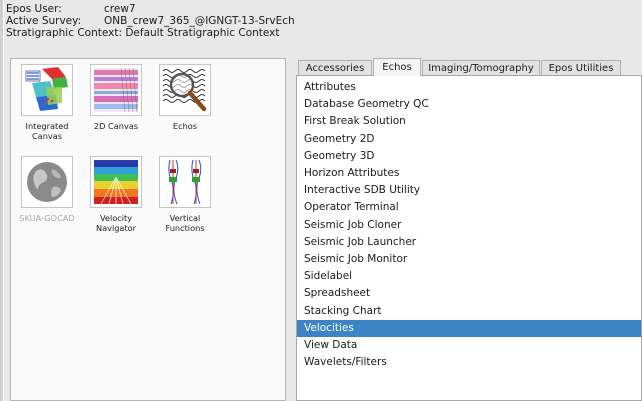 This screenshot has width=642, height=401. Describe the element at coordinates (469, 345) in the screenshot. I see `list-item: View Data` at that location.